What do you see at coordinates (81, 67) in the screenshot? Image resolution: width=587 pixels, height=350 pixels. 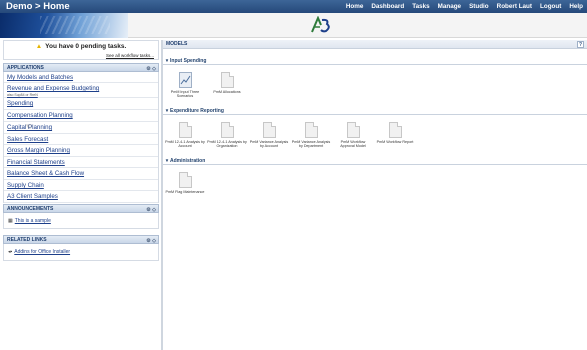 I see `applications-header: APPLICATIONS ⚙ ◇` at bounding box center [81, 67].